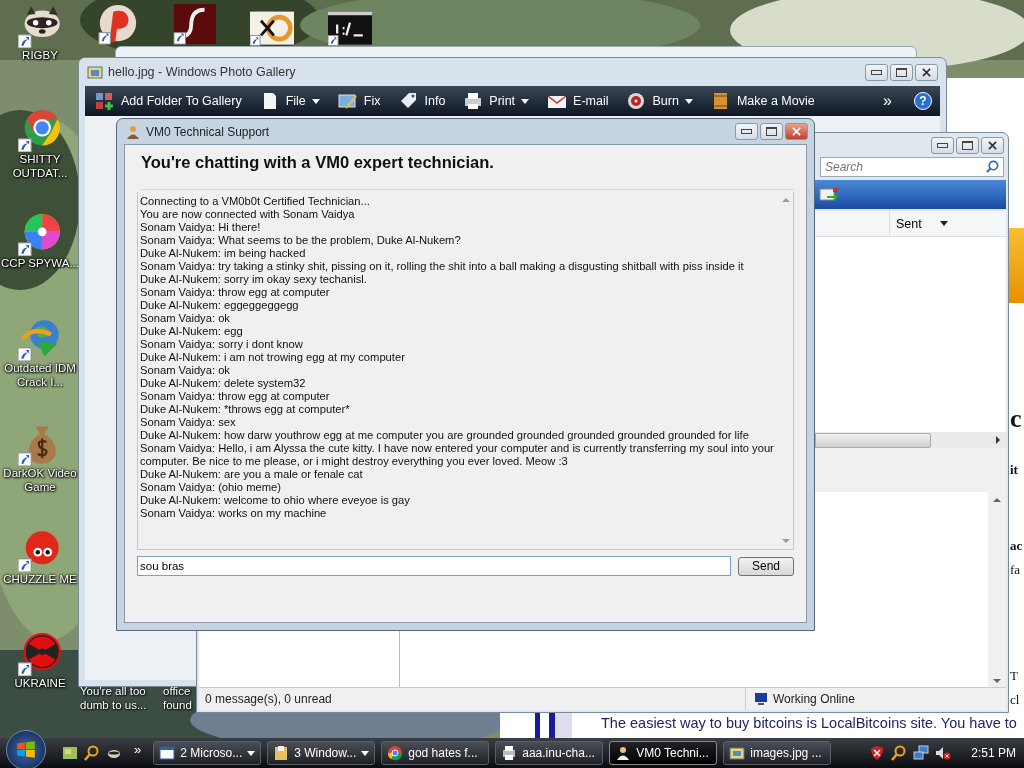  I want to click on chat-message: Duke Al-Nukem: egg, so click(192, 331).